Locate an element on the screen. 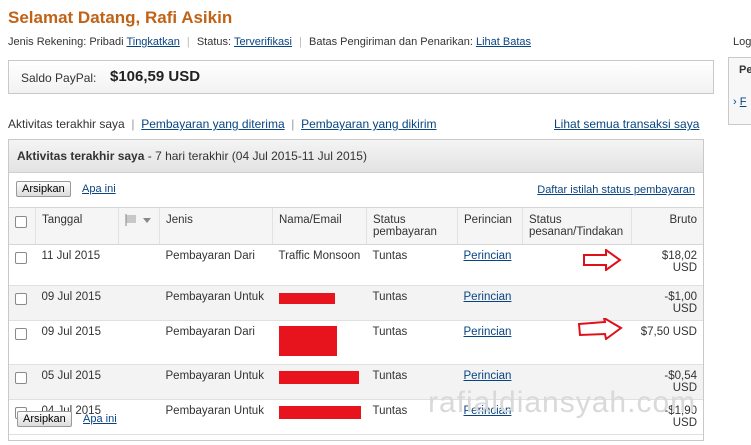 This screenshot has height=445, width=751. tab-payments-received: Pembayaran yang diterima is located at coordinates (212, 124).